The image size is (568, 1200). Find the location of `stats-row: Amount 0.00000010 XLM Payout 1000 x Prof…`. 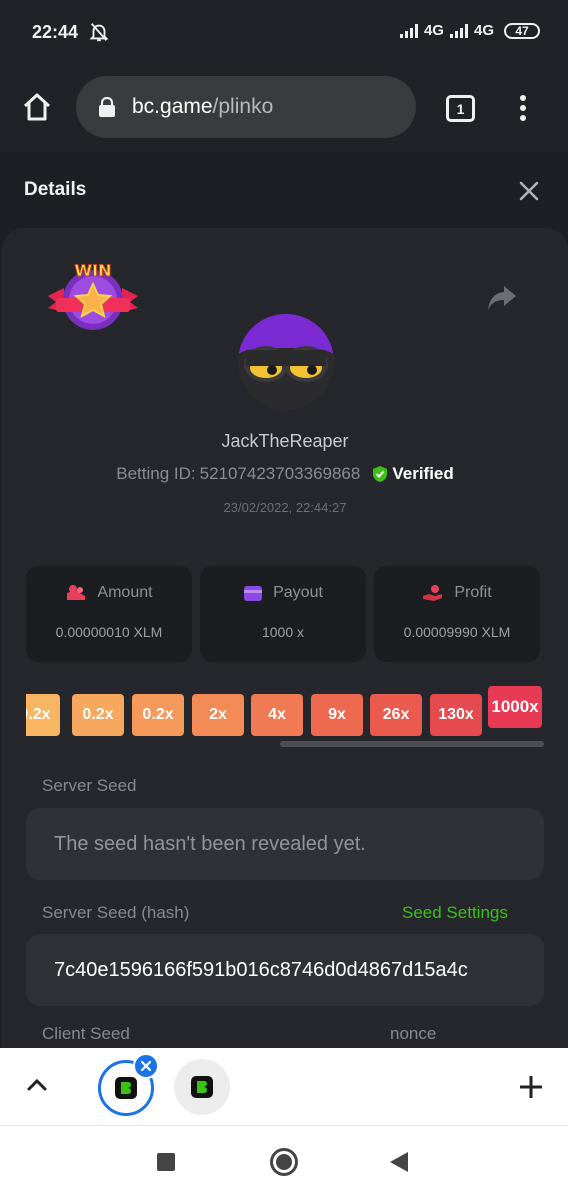

stats-row: Amount 0.00000010 XLM Payout 1000 x Prof… is located at coordinates (283, 614).